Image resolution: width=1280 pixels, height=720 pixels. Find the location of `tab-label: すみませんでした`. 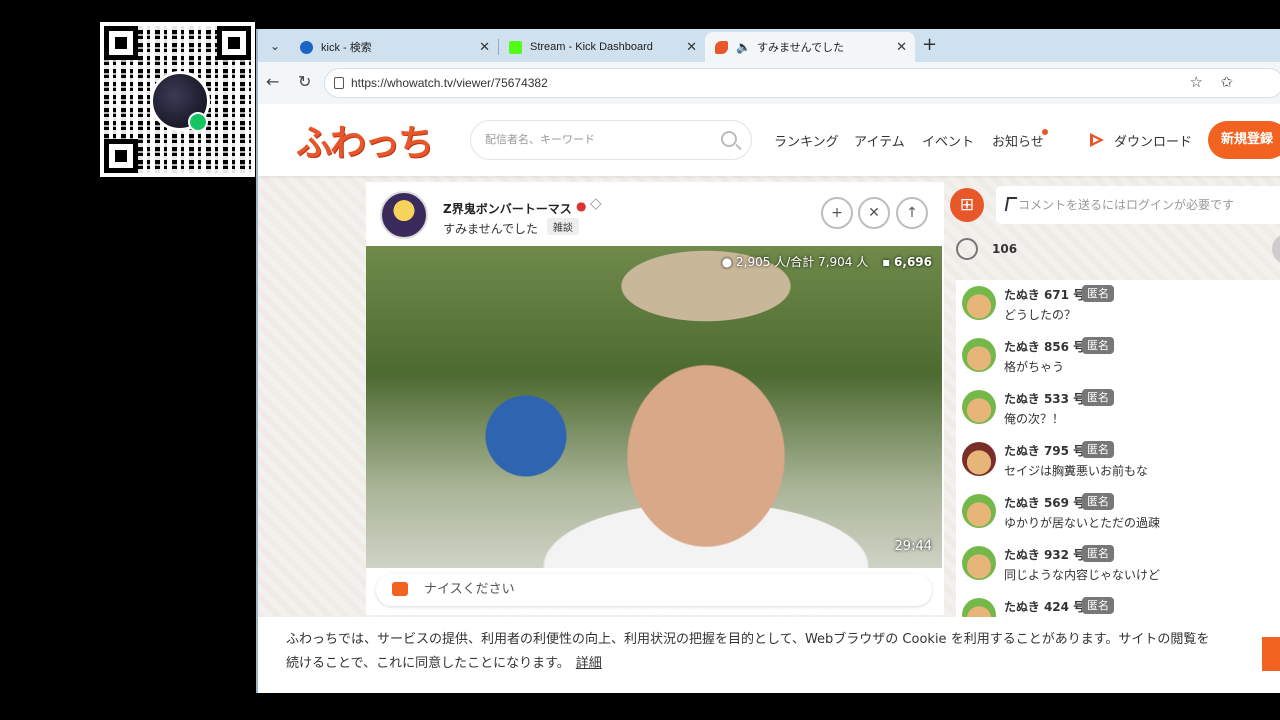

tab-label: すみませんでした is located at coordinates (800, 48).